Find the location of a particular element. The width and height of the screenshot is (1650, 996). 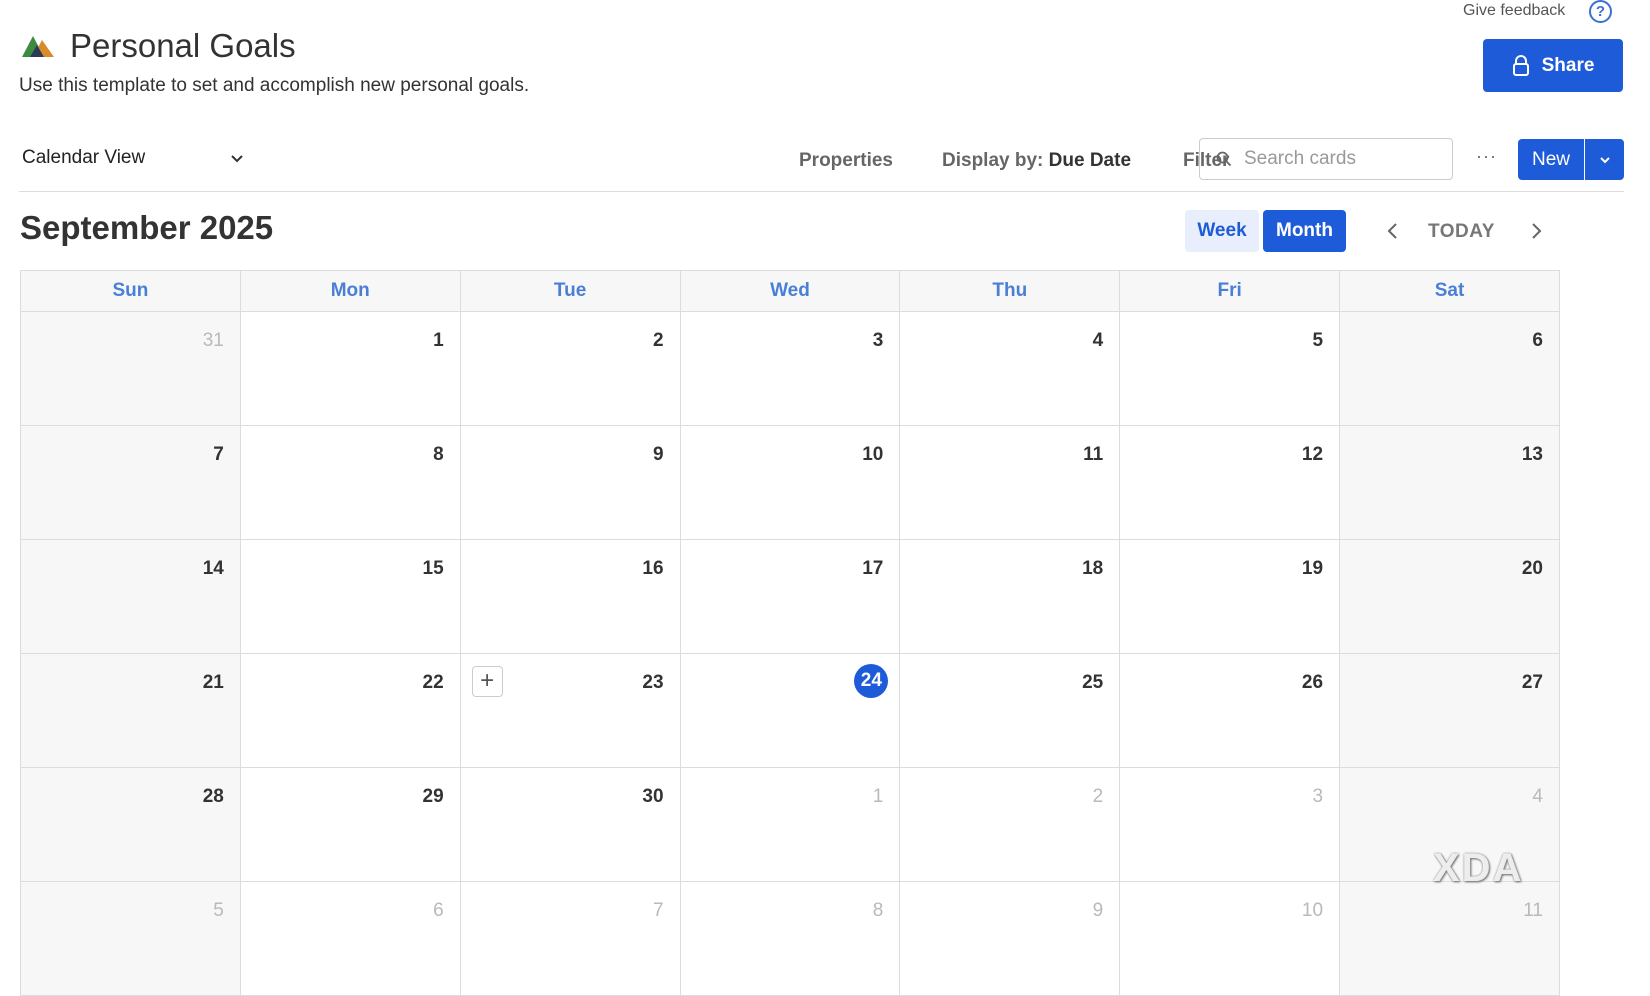

calendar-week-row: 7 8 9 10 11 12 13 is located at coordinates (790, 482).